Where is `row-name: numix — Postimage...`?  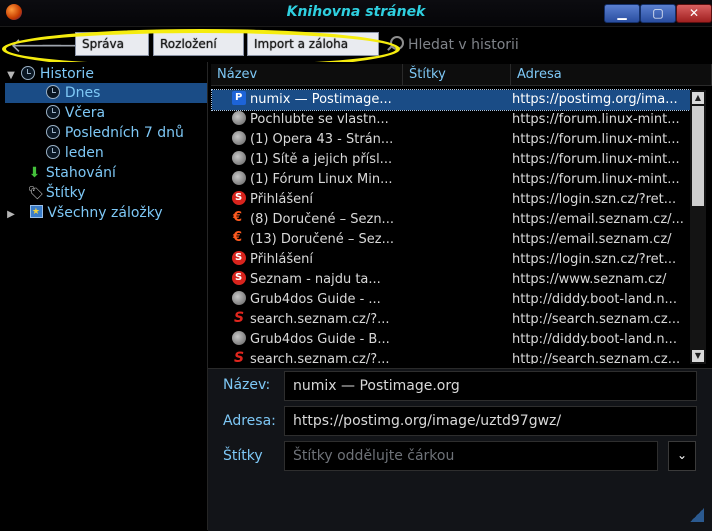
row-name: numix — Postimage... is located at coordinates (321, 99).